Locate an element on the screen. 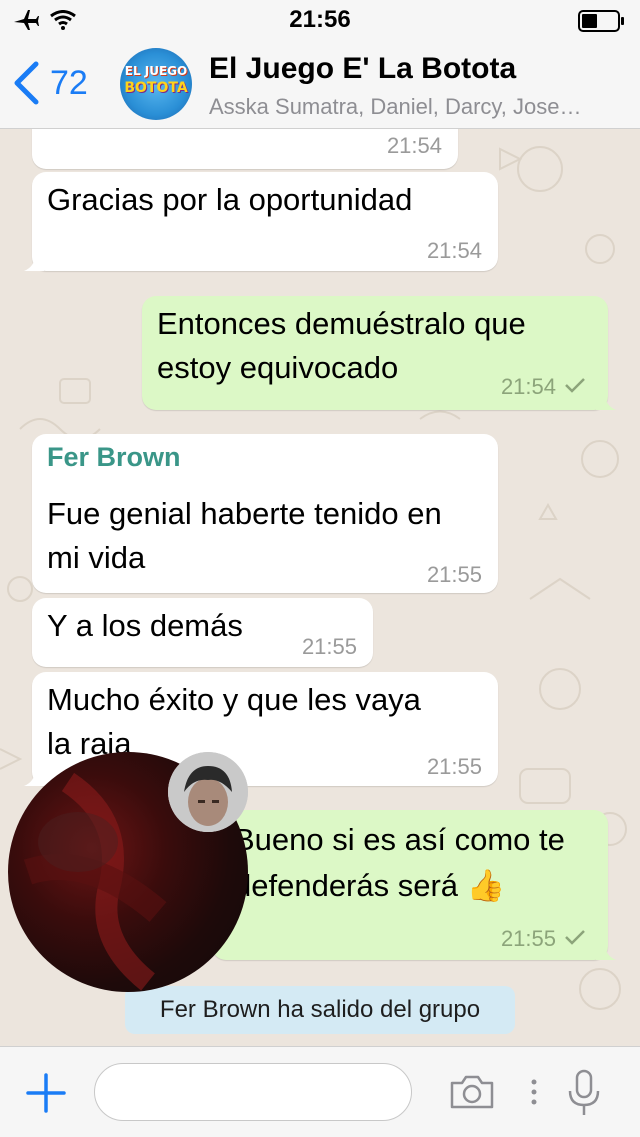  avatar-logo-line1: EL JUEGO is located at coordinates (156, 71).